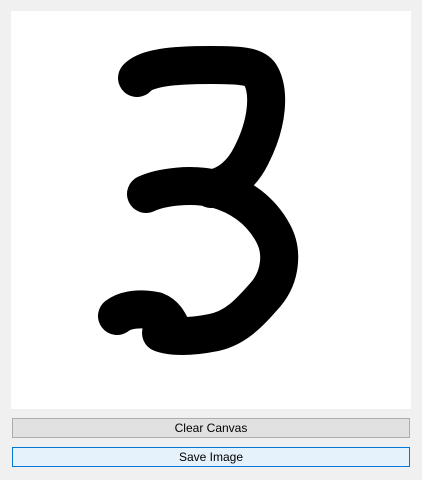 This screenshot has width=422, height=480. What do you see at coordinates (211, 428) in the screenshot?
I see `clear-canvas-button: Clear Canvas` at bounding box center [211, 428].